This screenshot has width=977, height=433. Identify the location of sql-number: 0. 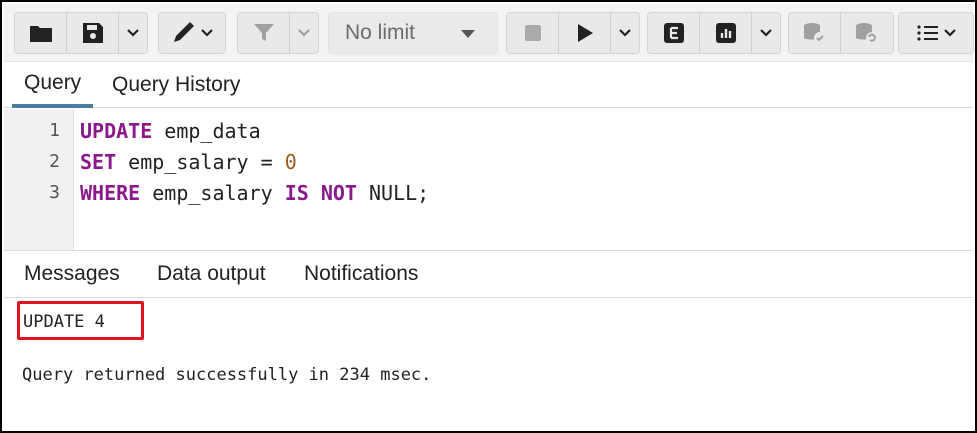
(290, 162).